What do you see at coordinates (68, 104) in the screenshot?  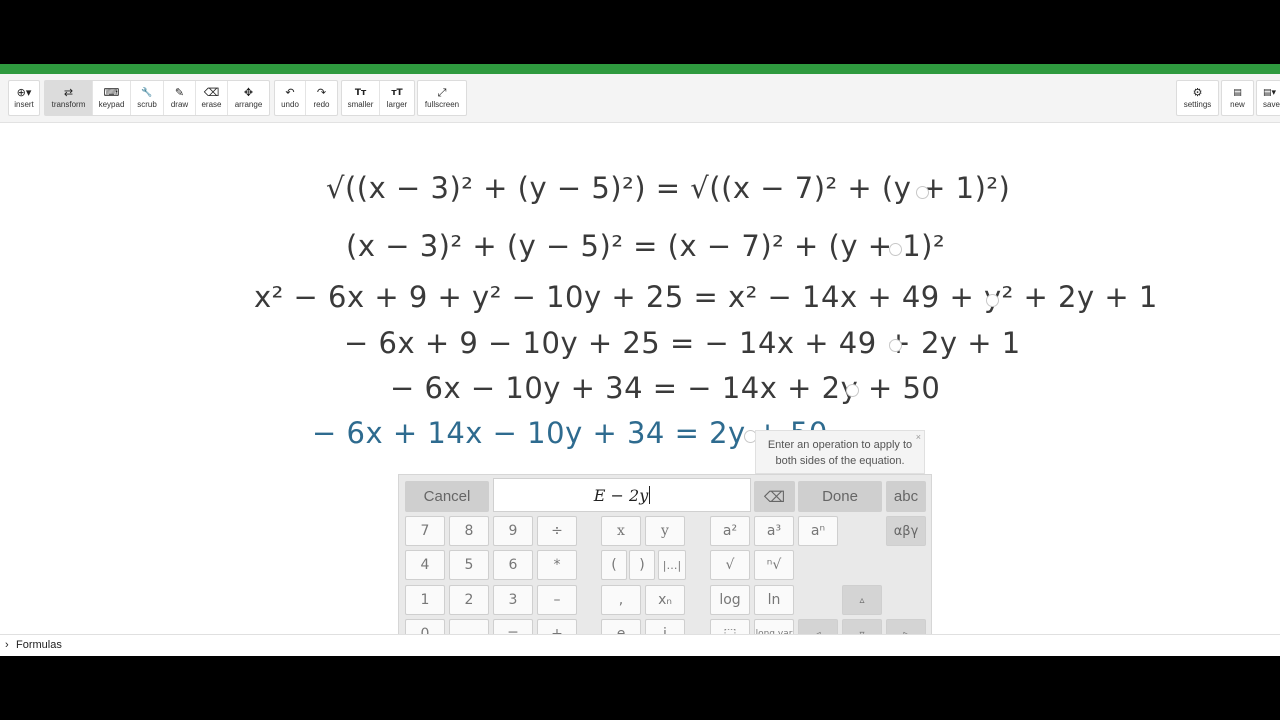 I see `transform-label: transform` at bounding box center [68, 104].